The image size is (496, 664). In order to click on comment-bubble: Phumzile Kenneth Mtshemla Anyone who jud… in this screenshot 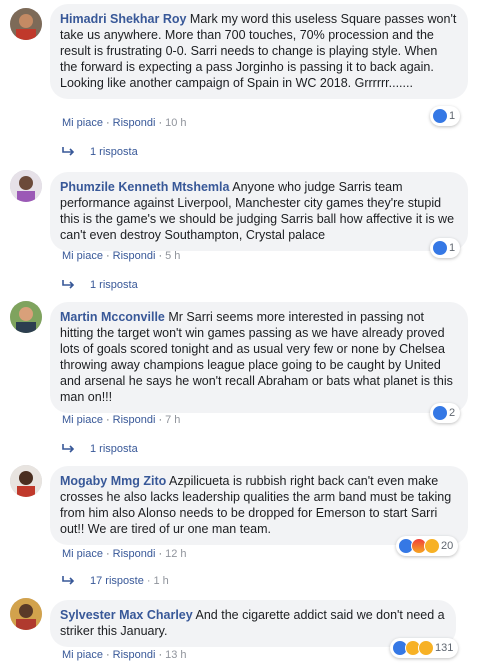, I will do `click(259, 211)`.